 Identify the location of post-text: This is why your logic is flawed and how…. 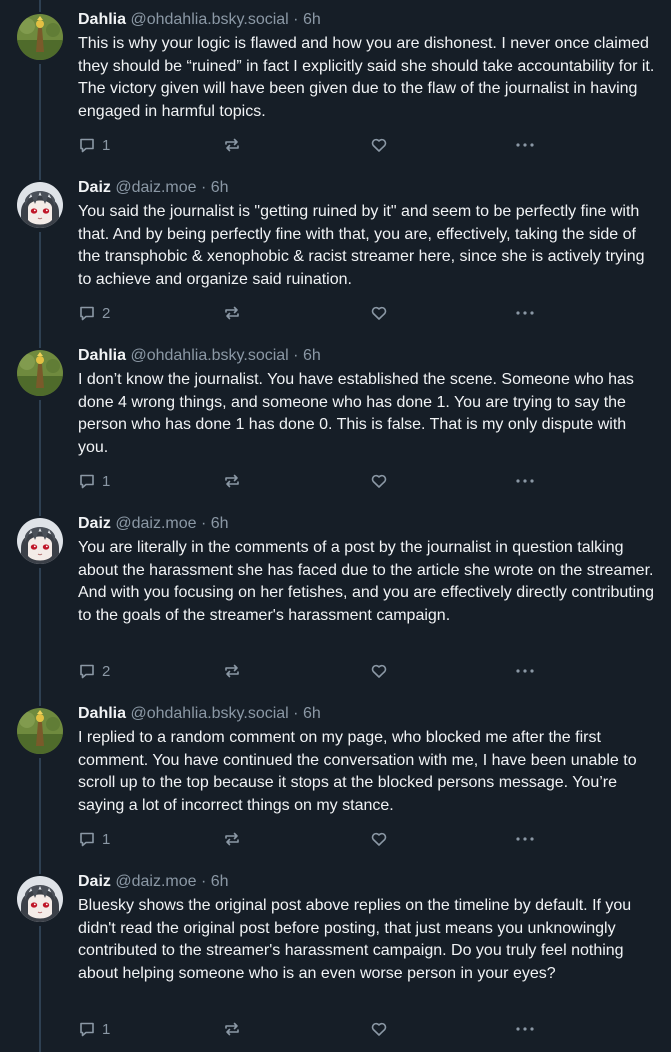
(366, 77).